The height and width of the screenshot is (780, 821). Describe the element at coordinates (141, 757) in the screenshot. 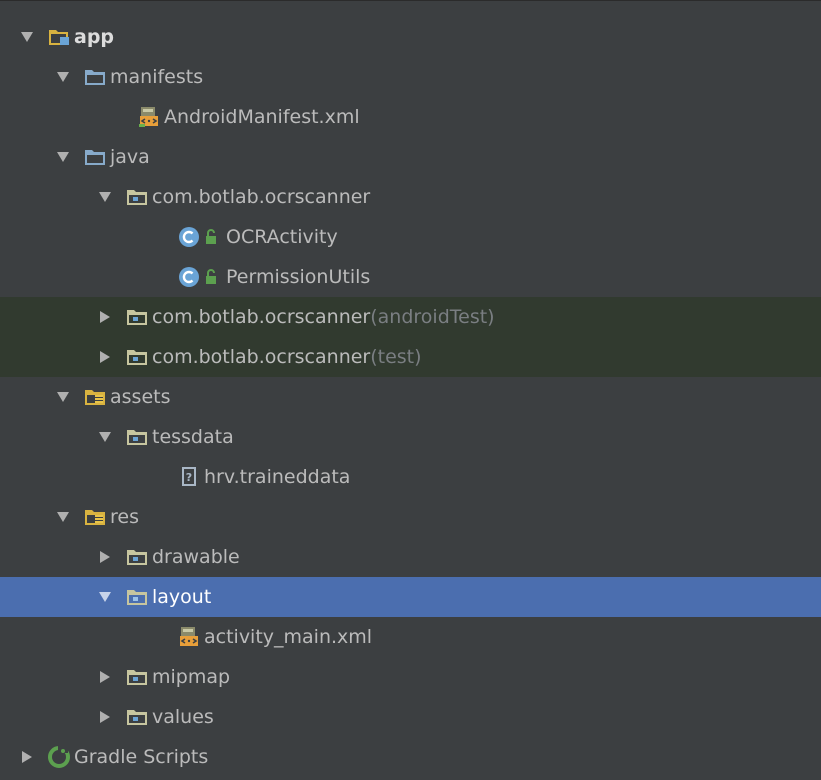

I see `tree-row-label: Gradle Scripts` at that location.